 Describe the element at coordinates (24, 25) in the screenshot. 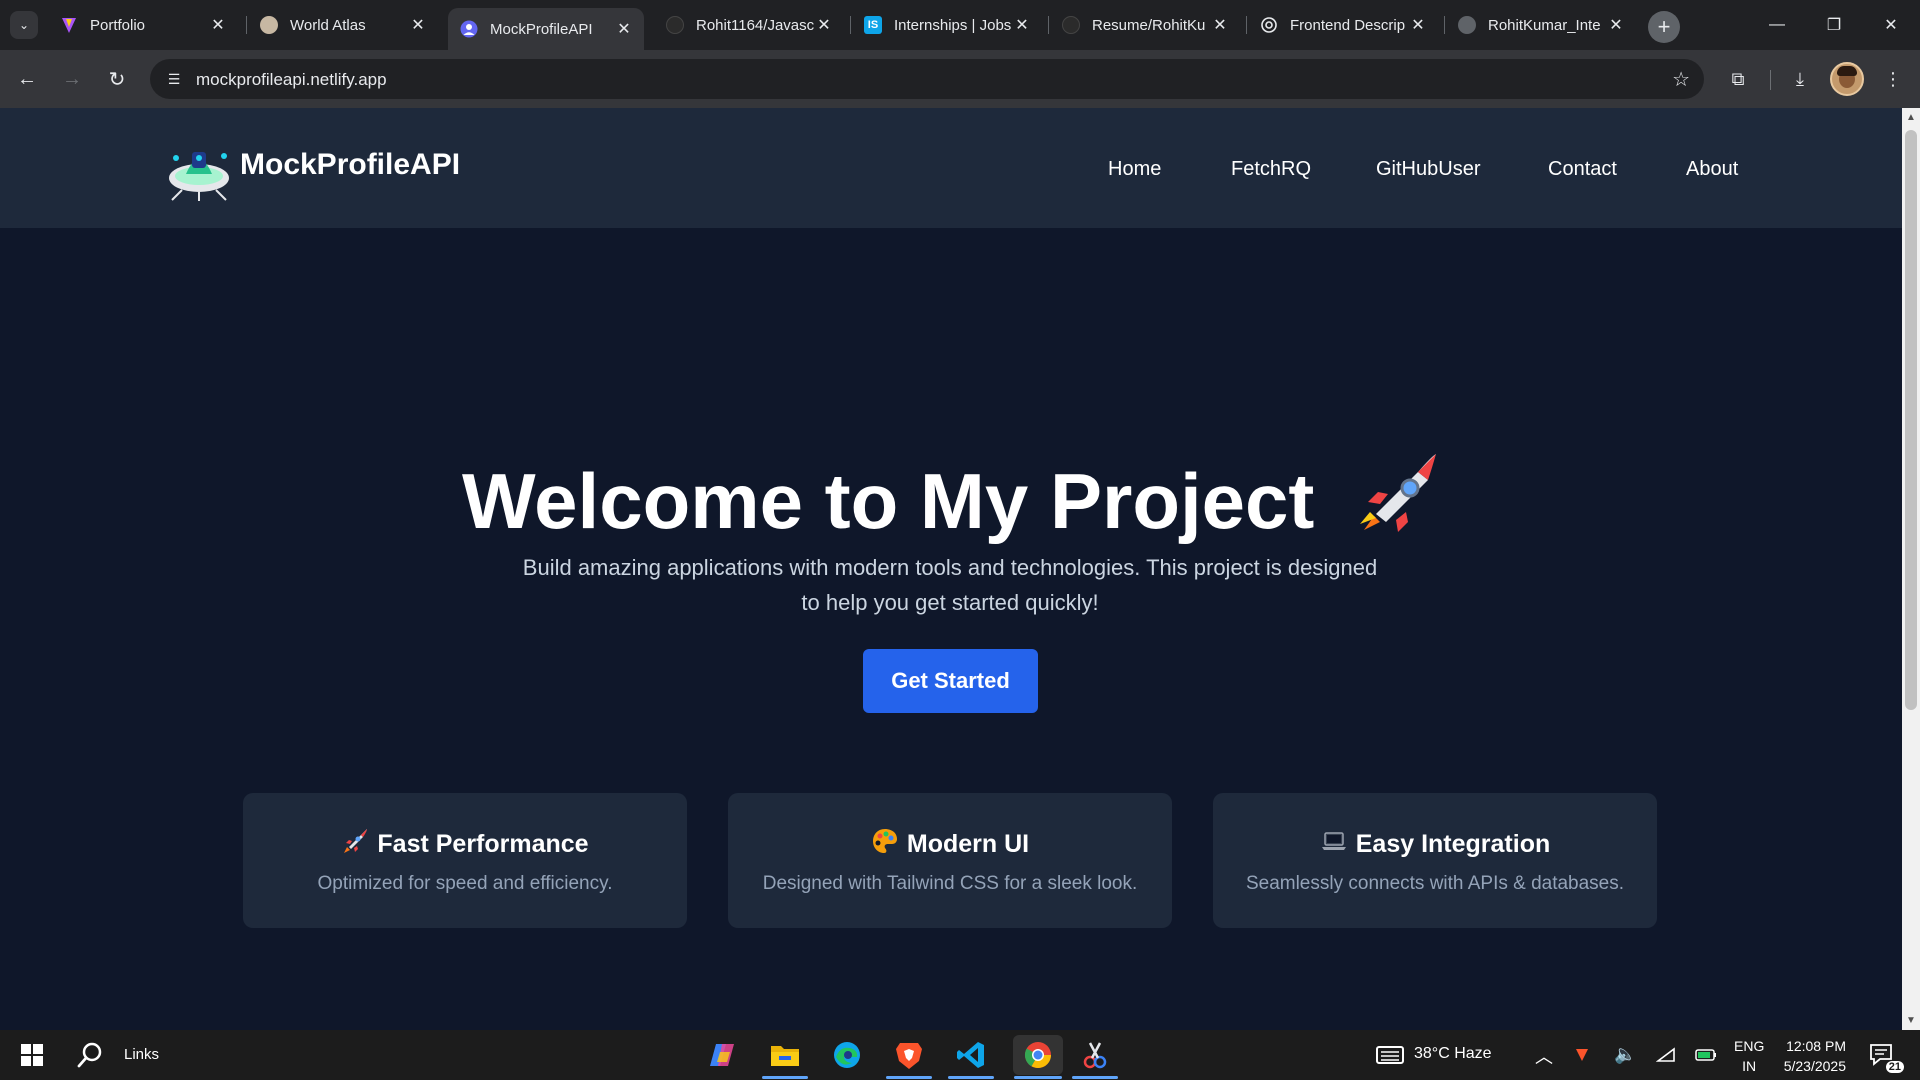

I see `tab-search-button: ⌄` at that location.